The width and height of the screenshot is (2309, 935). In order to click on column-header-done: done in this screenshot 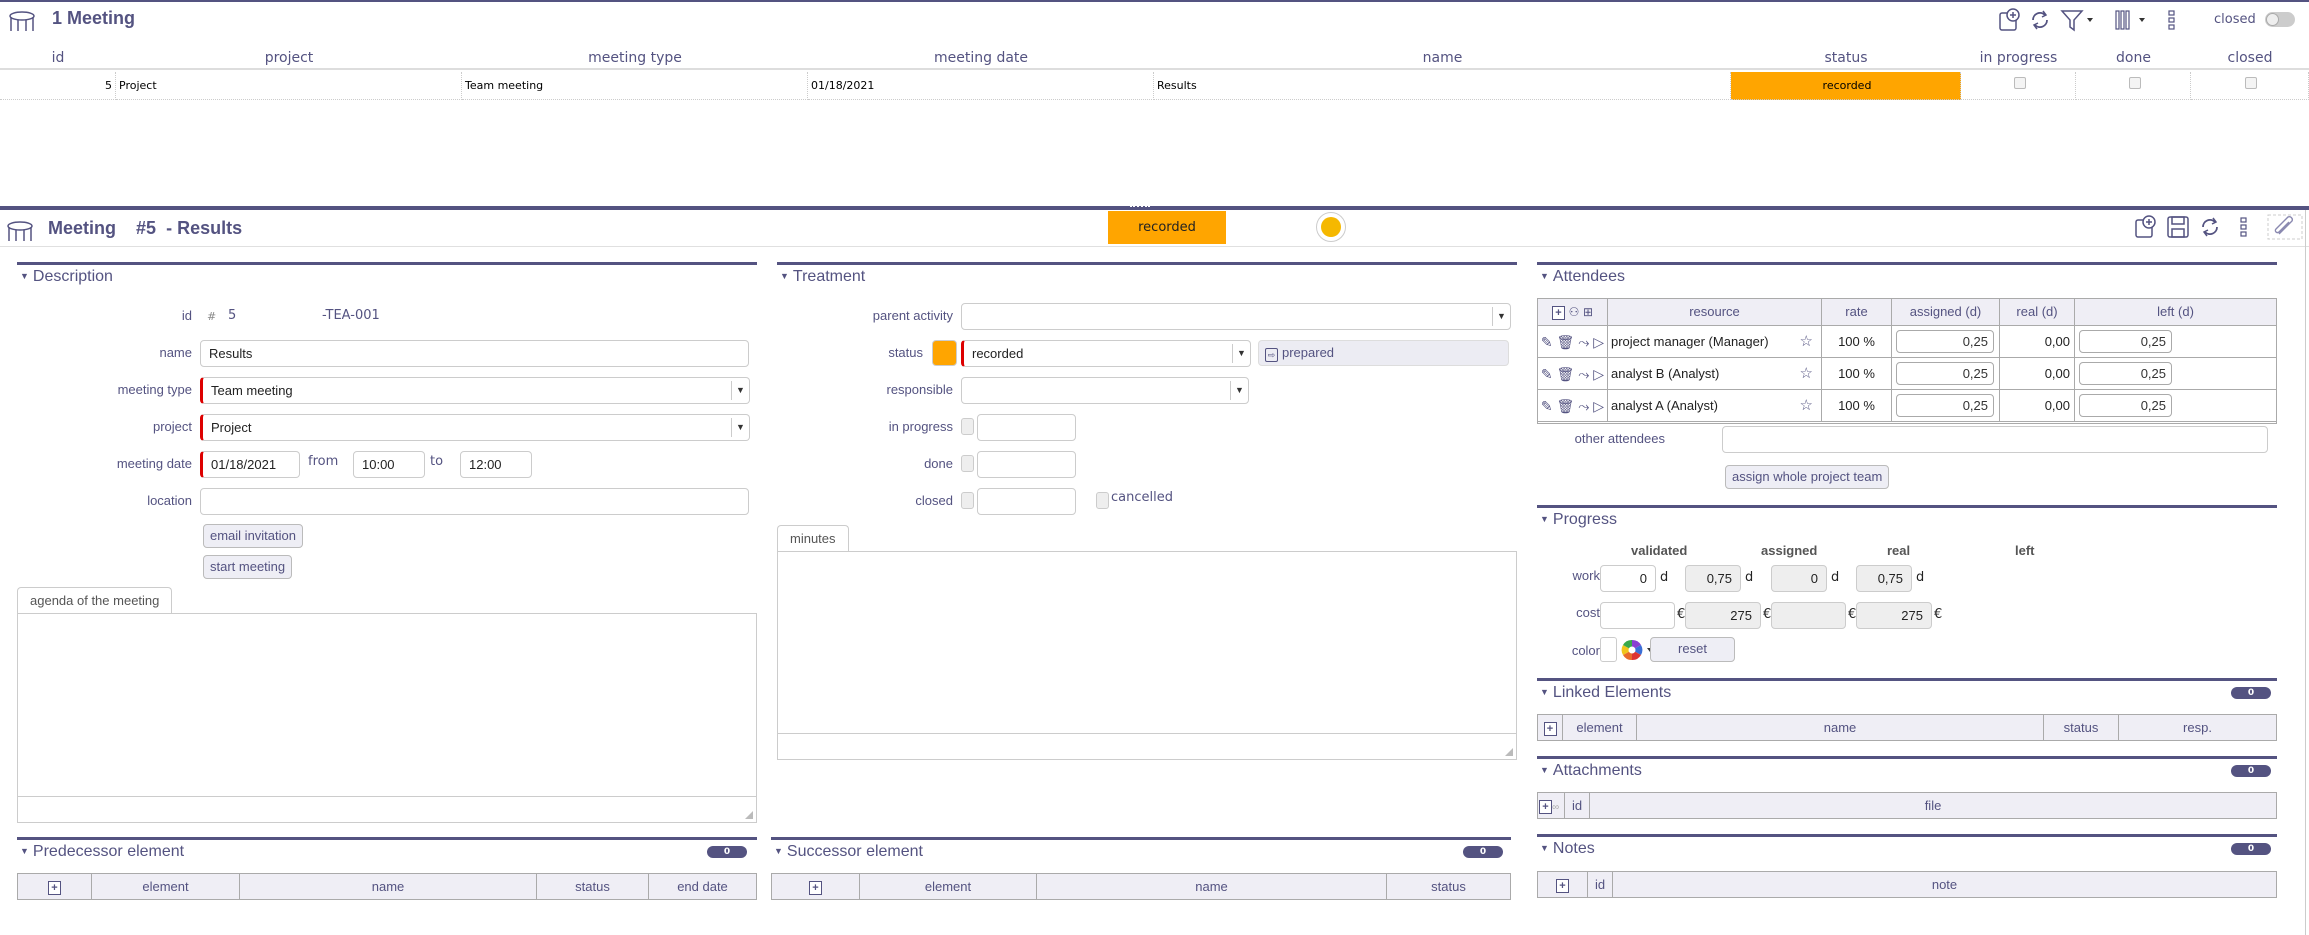, I will do `click(2133, 58)`.